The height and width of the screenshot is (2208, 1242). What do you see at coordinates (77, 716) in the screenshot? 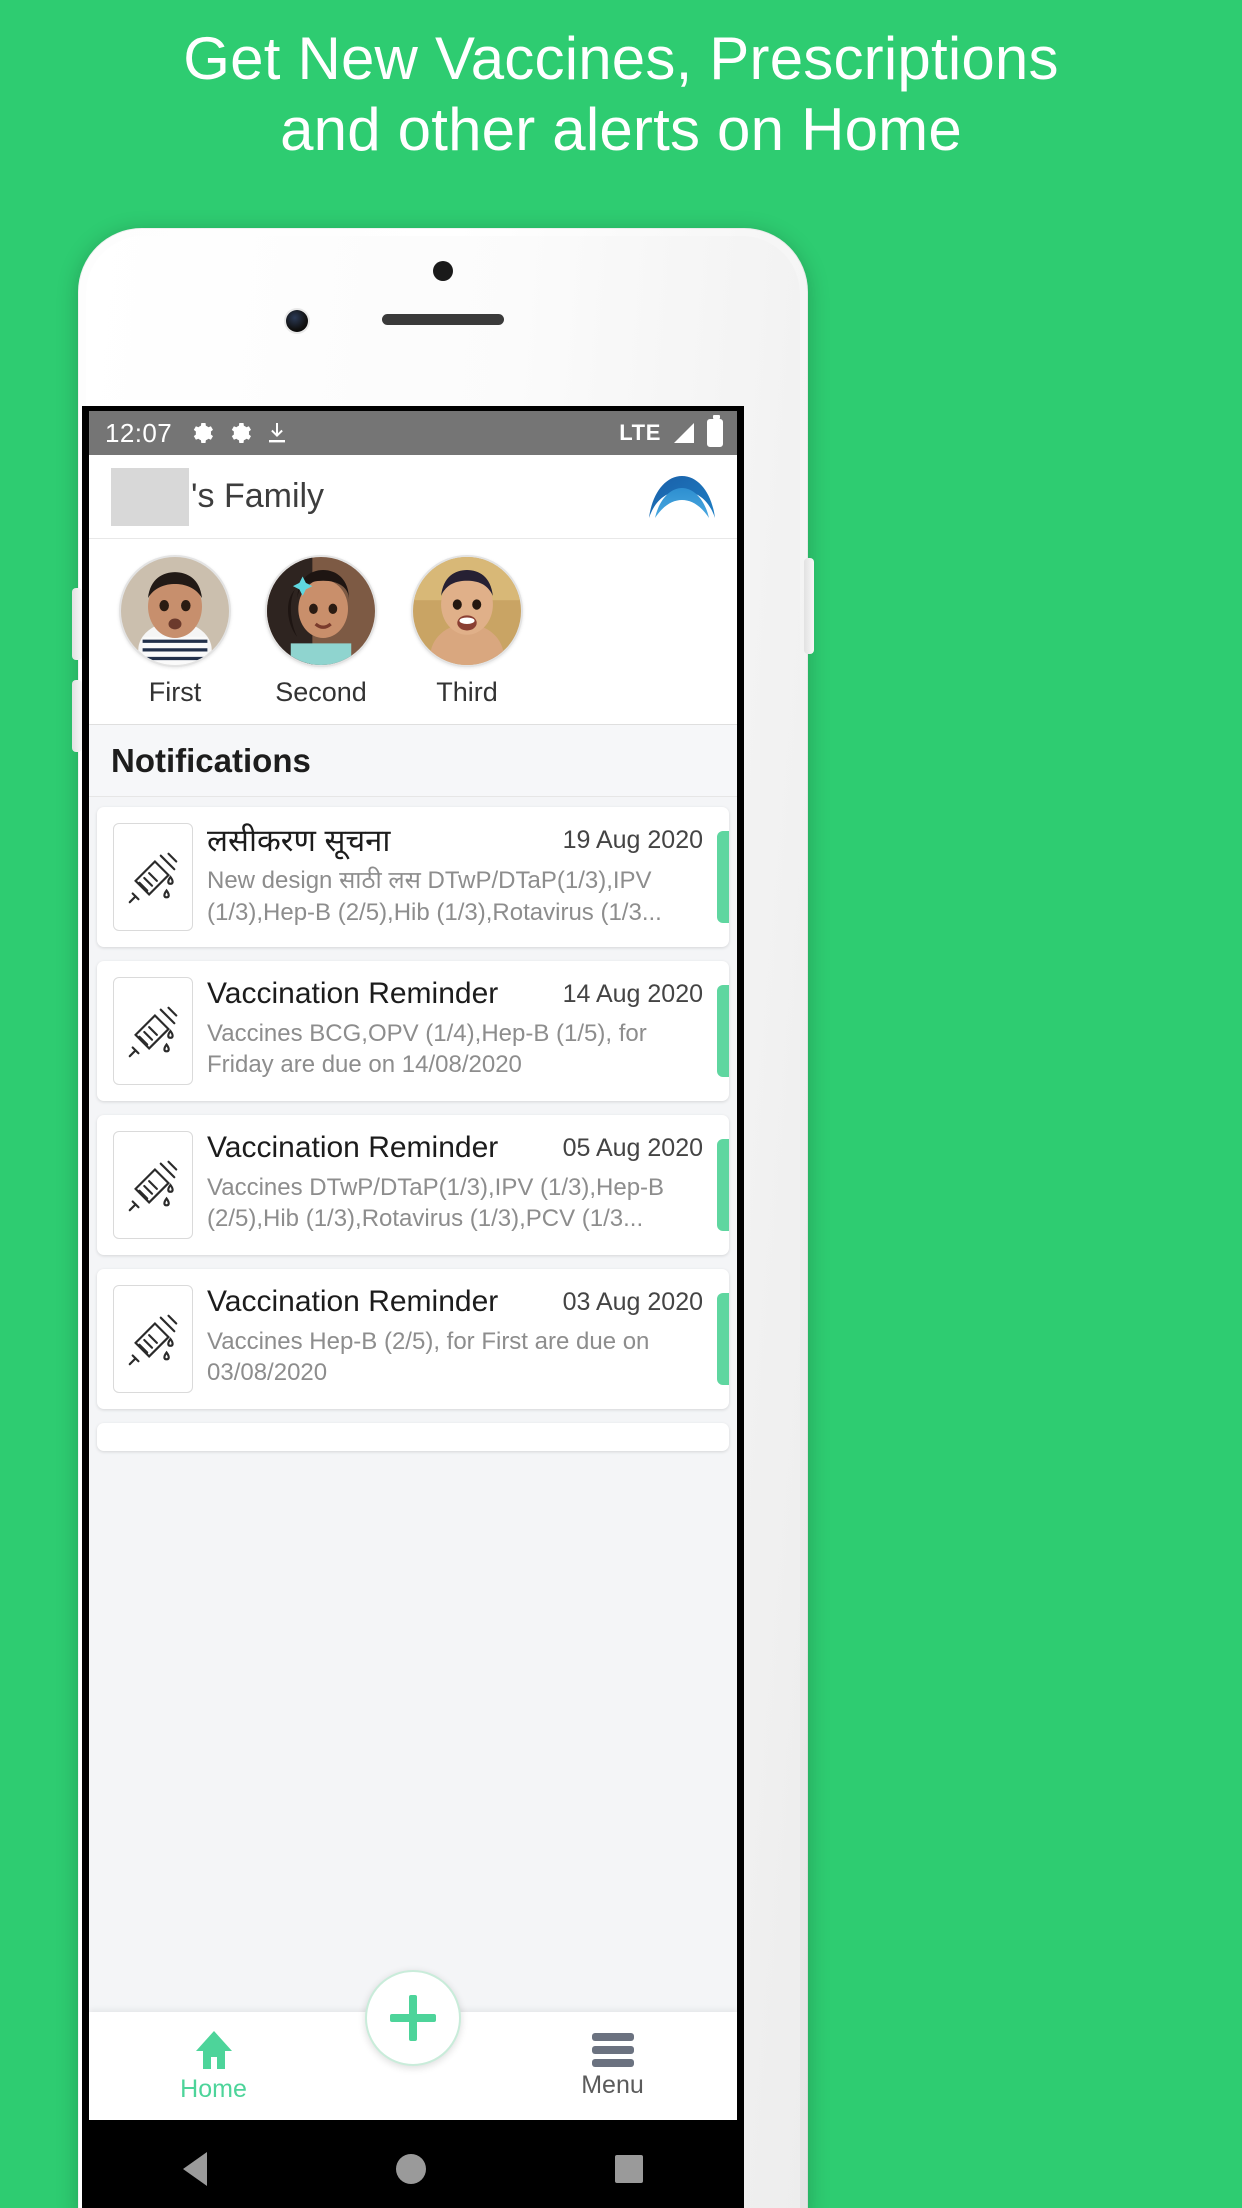
I see `volume-down-button` at bounding box center [77, 716].